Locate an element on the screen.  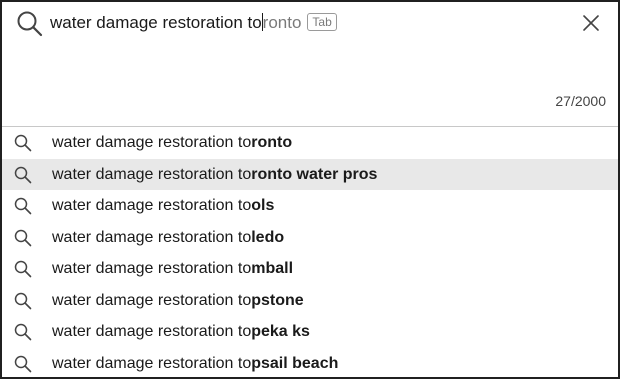
suggestion-text: water damage restoration toledo is located at coordinates (168, 238).